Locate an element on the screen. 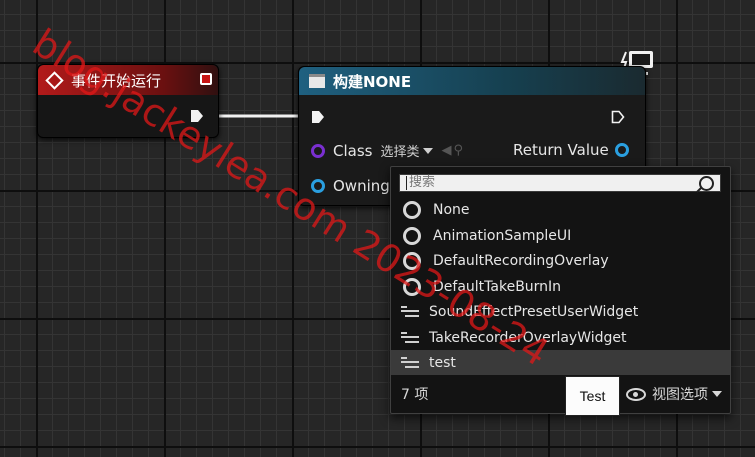  class-pin-row: Class 选择类 ◀ ⚲ is located at coordinates (387, 150).